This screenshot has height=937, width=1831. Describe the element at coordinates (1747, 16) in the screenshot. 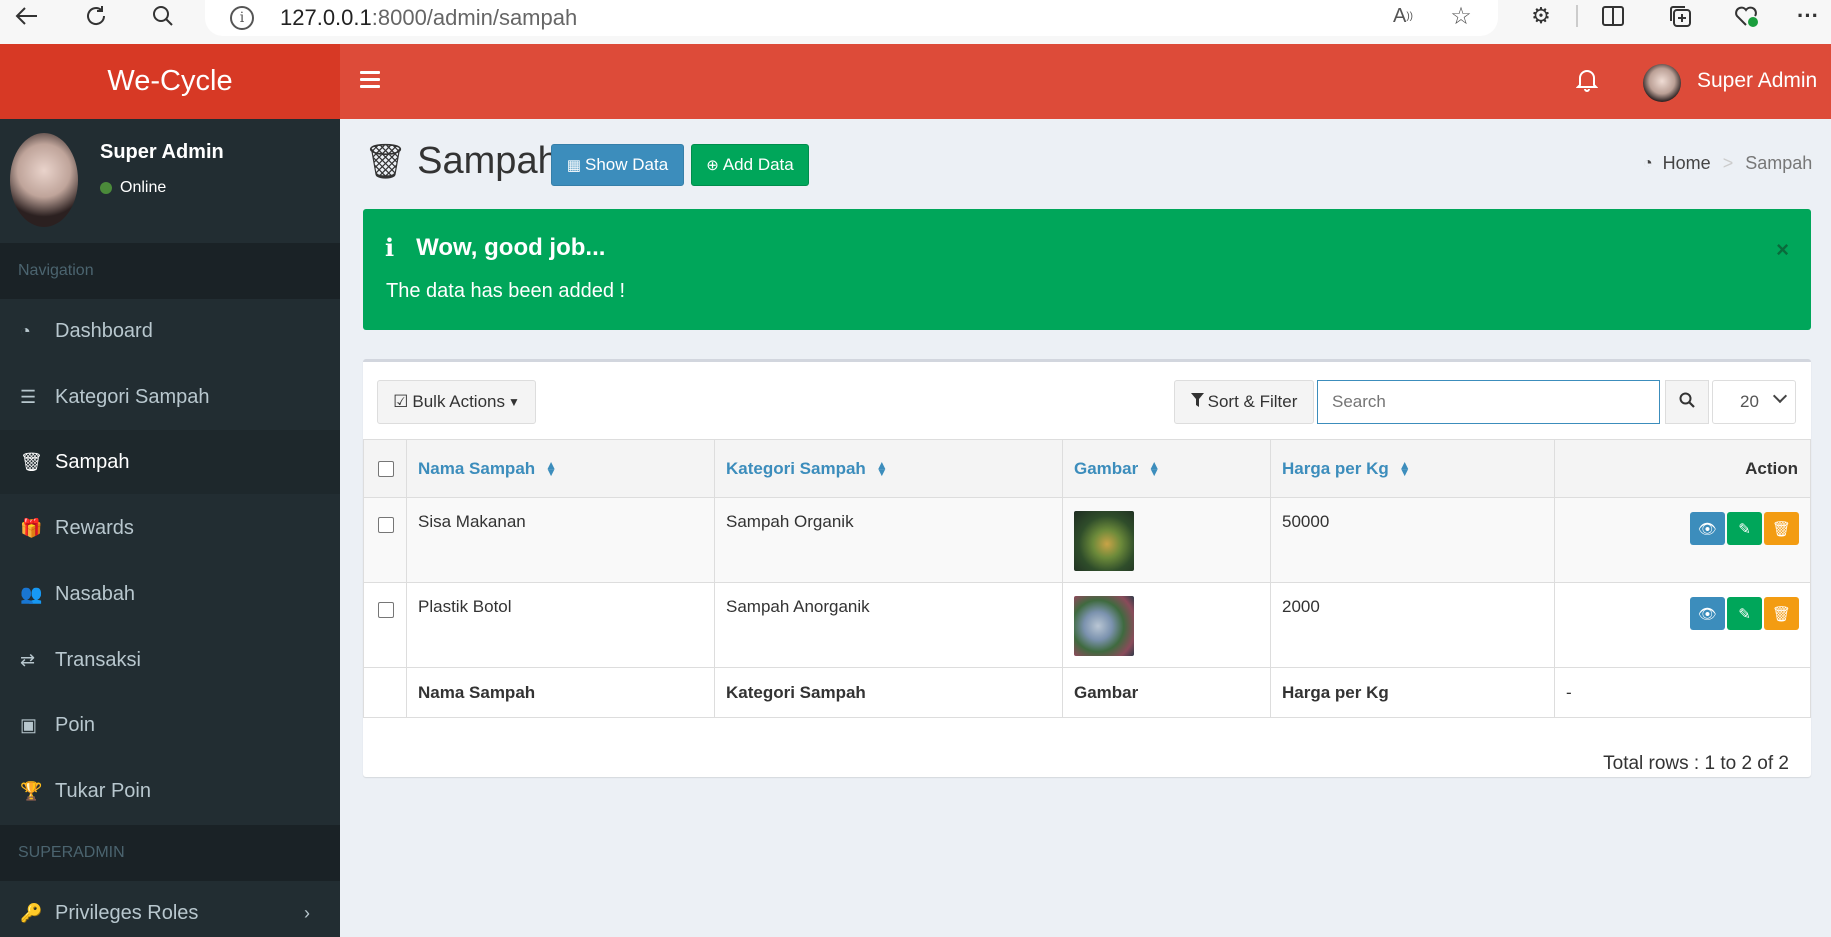

I see `browser-essentials-icon` at that location.